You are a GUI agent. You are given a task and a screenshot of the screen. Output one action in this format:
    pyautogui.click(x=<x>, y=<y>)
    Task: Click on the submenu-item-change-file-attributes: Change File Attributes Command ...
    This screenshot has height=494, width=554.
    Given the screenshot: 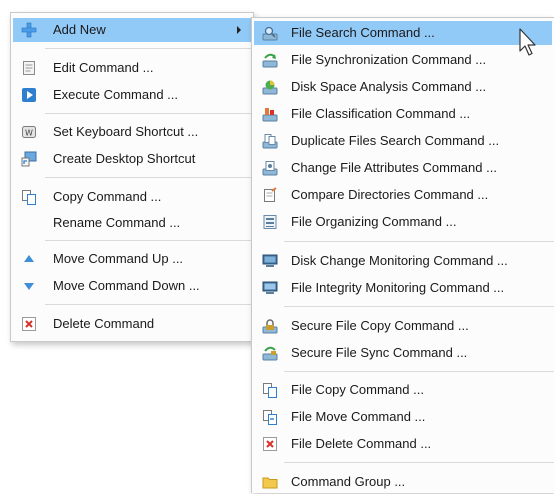 What is the action you would take?
    pyautogui.click(x=403, y=168)
    